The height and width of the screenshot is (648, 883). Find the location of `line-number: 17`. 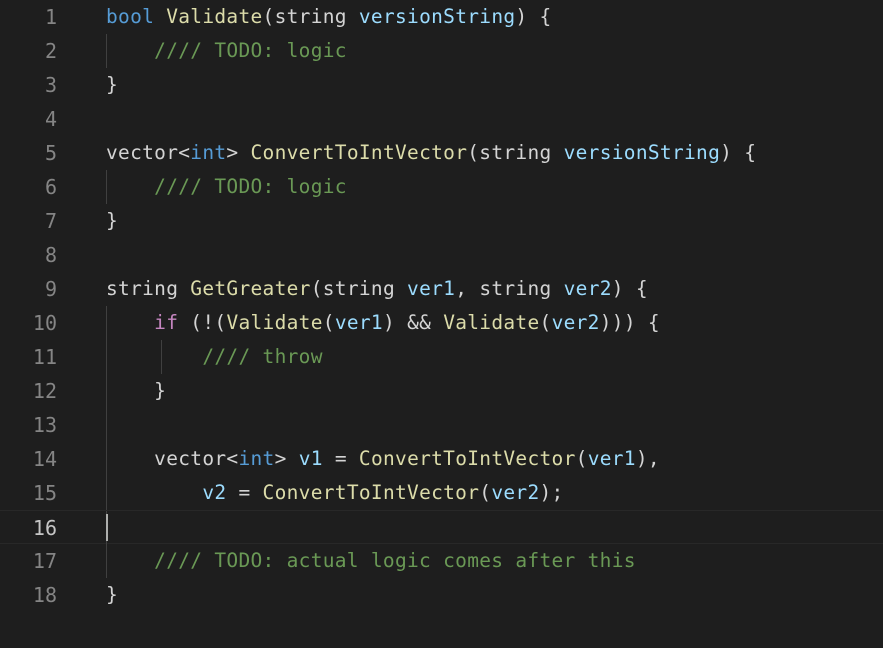

line-number: 17 is located at coordinates (28, 561).